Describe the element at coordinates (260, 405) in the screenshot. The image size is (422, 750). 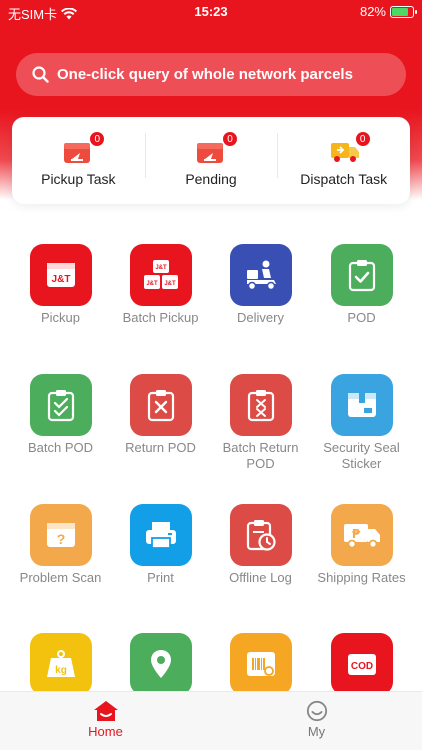
I see `clipboard-double-x-icon` at that location.